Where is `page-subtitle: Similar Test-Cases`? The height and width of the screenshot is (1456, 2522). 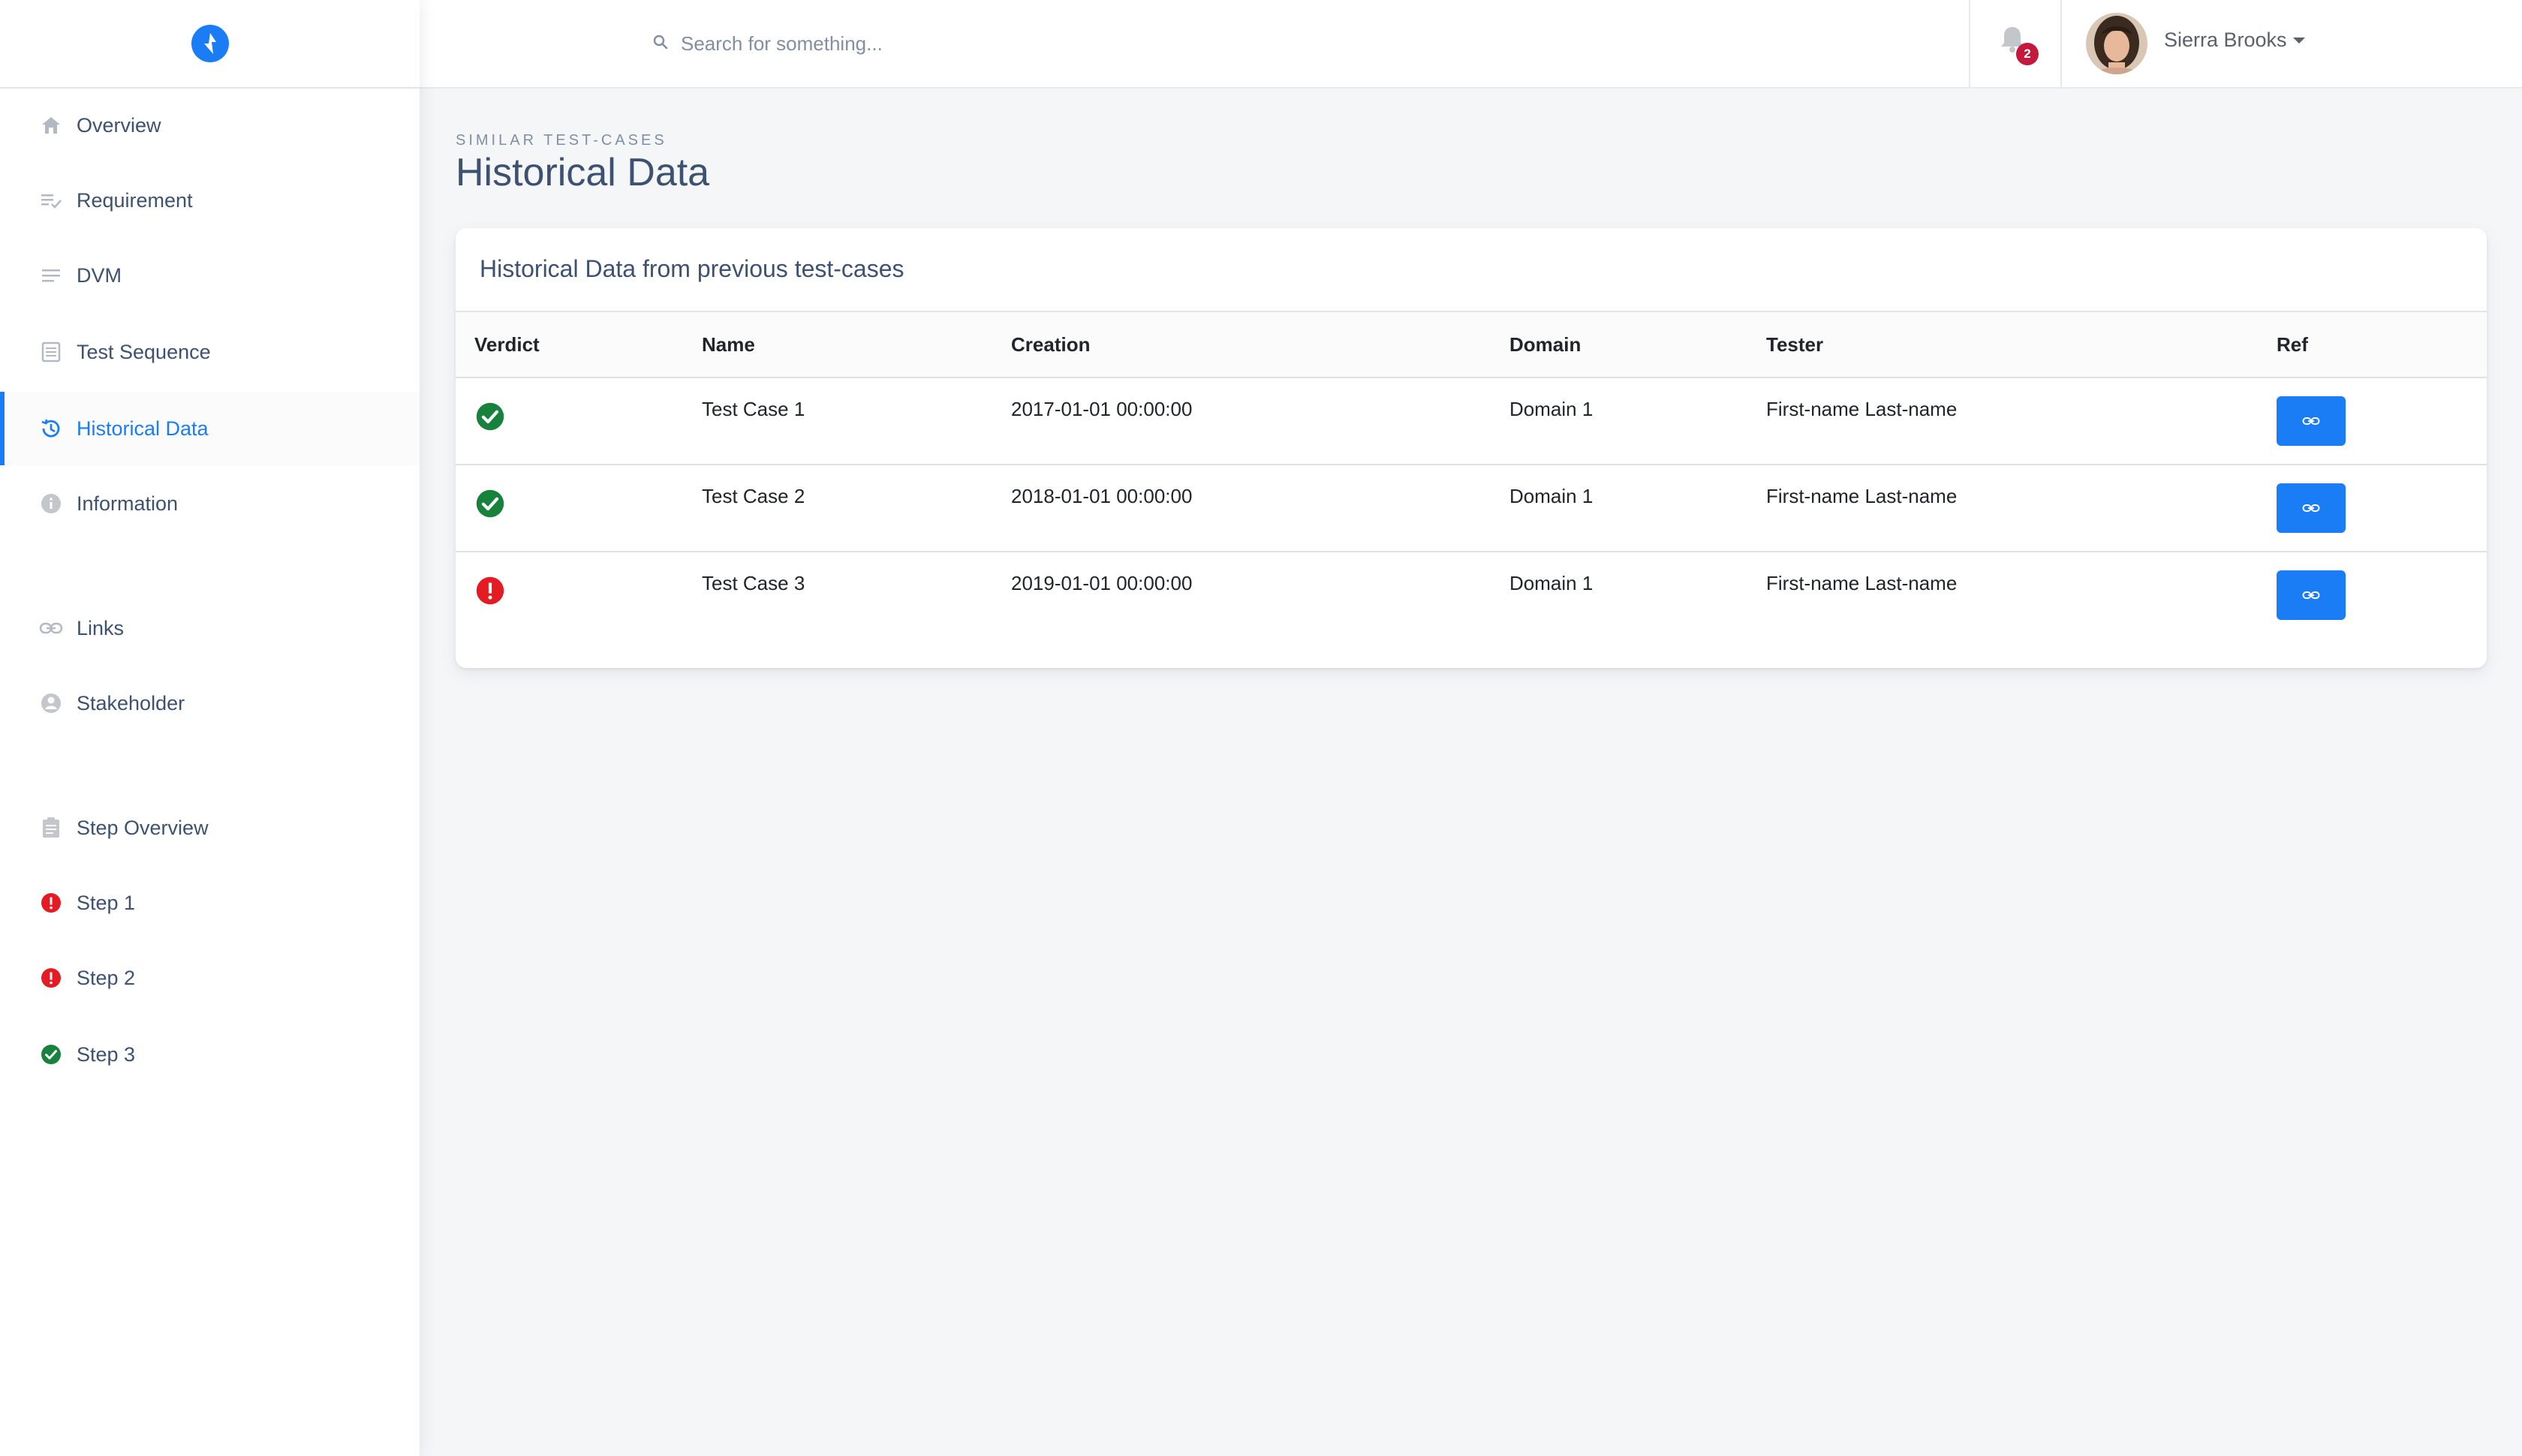 page-subtitle: Similar Test-Cases is located at coordinates (561, 140).